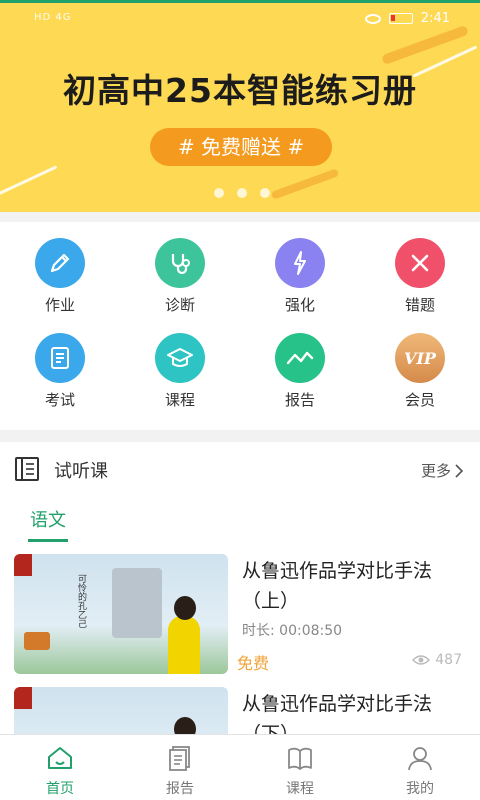 The height and width of the screenshot is (800, 480). Describe the element at coordinates (240, 710) in the screenshot. I see `course-card: 从鲁迅作品学对比手法（下）` at that location.